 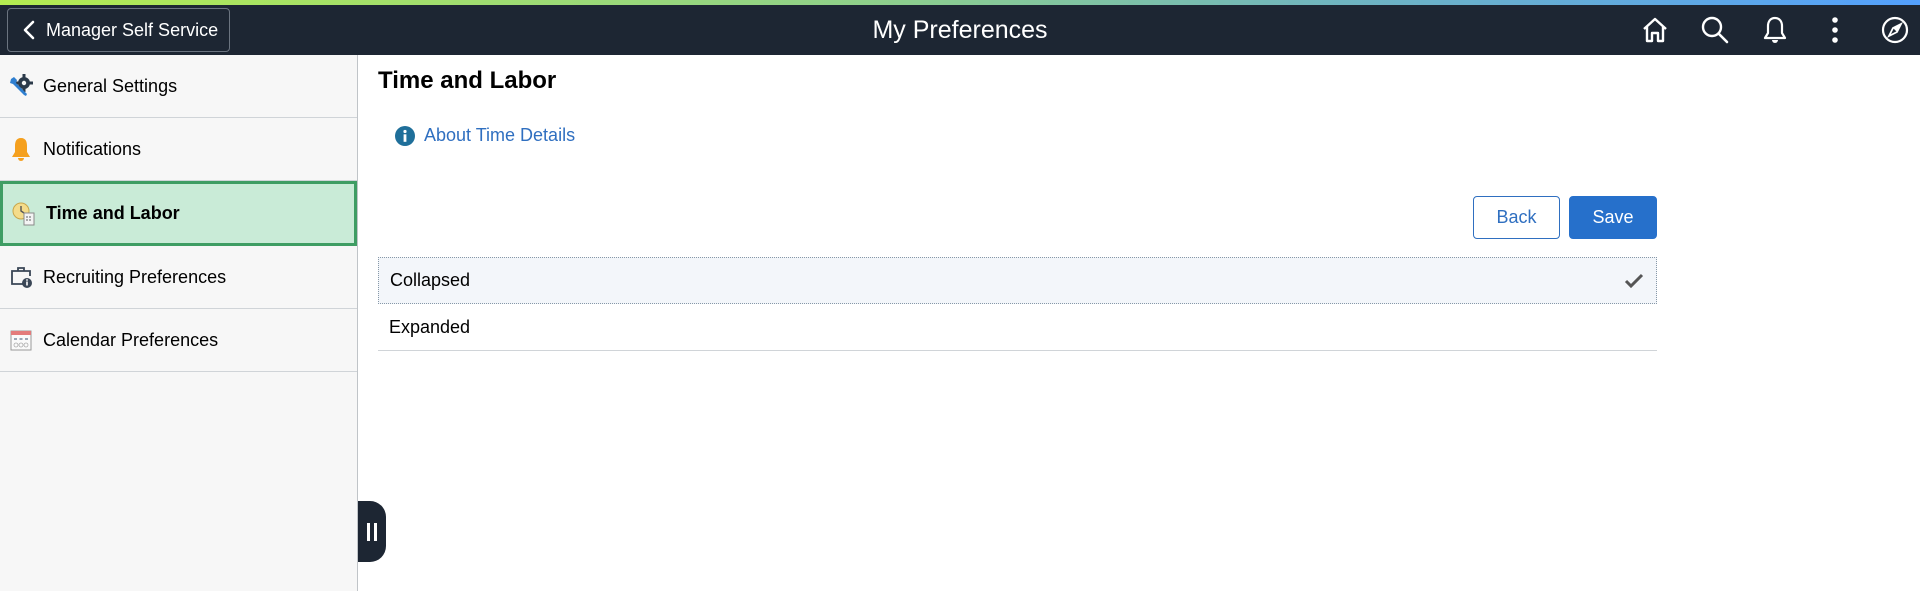 I want to click on chevron-left-icon, so click(x=29, y=30).